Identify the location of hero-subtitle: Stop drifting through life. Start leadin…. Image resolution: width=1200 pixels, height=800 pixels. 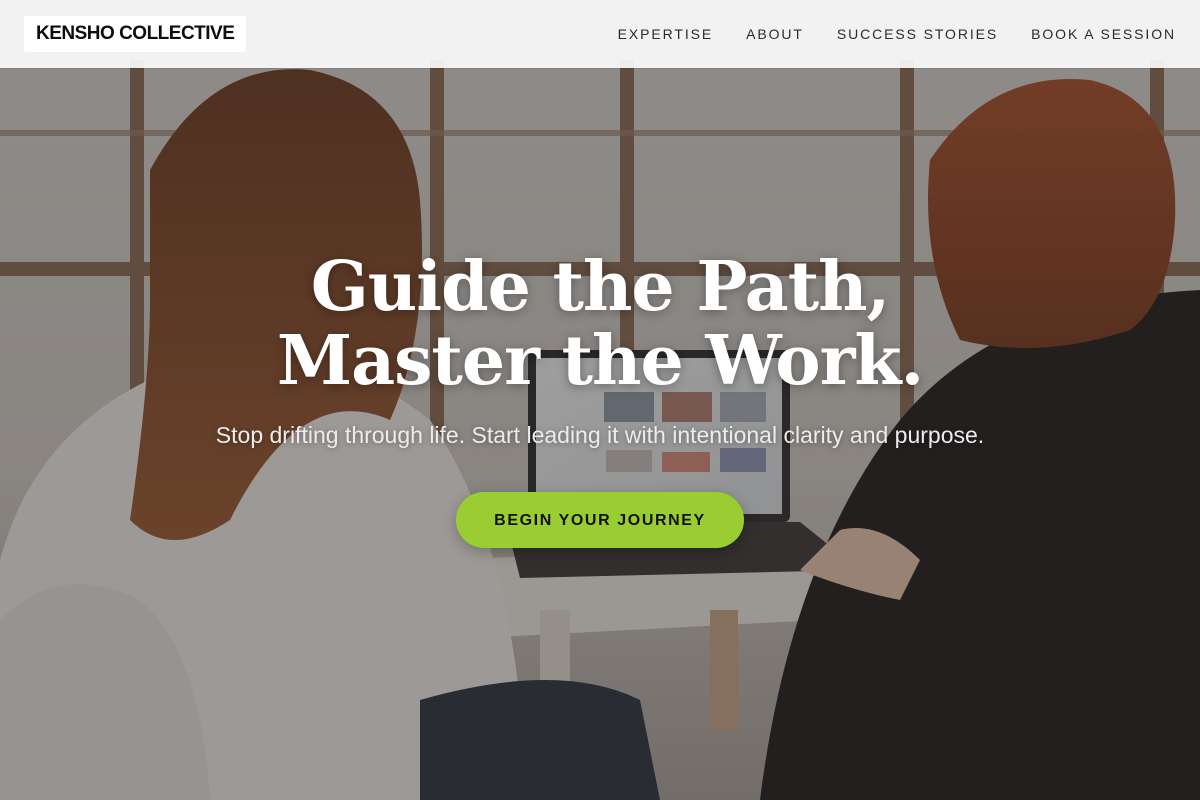
(600, 435).